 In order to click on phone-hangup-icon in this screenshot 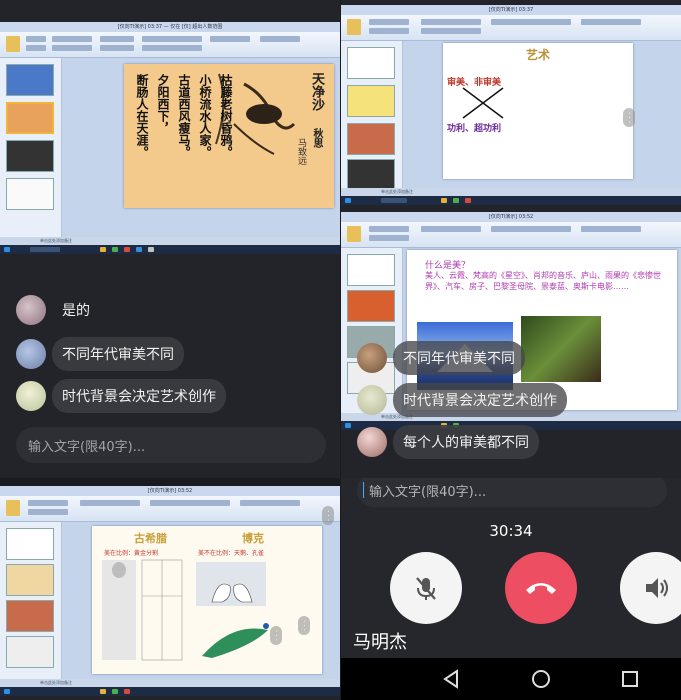, I will do `click(541, 588)`.